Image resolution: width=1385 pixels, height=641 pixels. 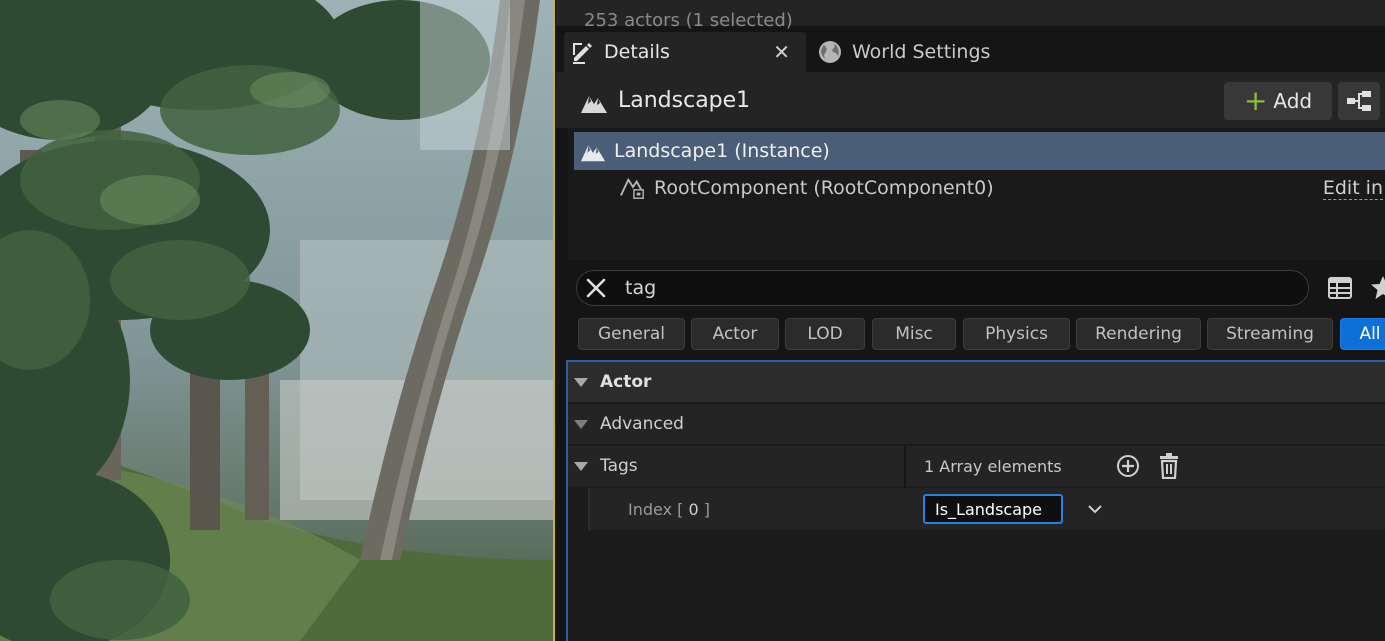 I want to click on add-component-button: + Add, so click(x=1278, y=101).